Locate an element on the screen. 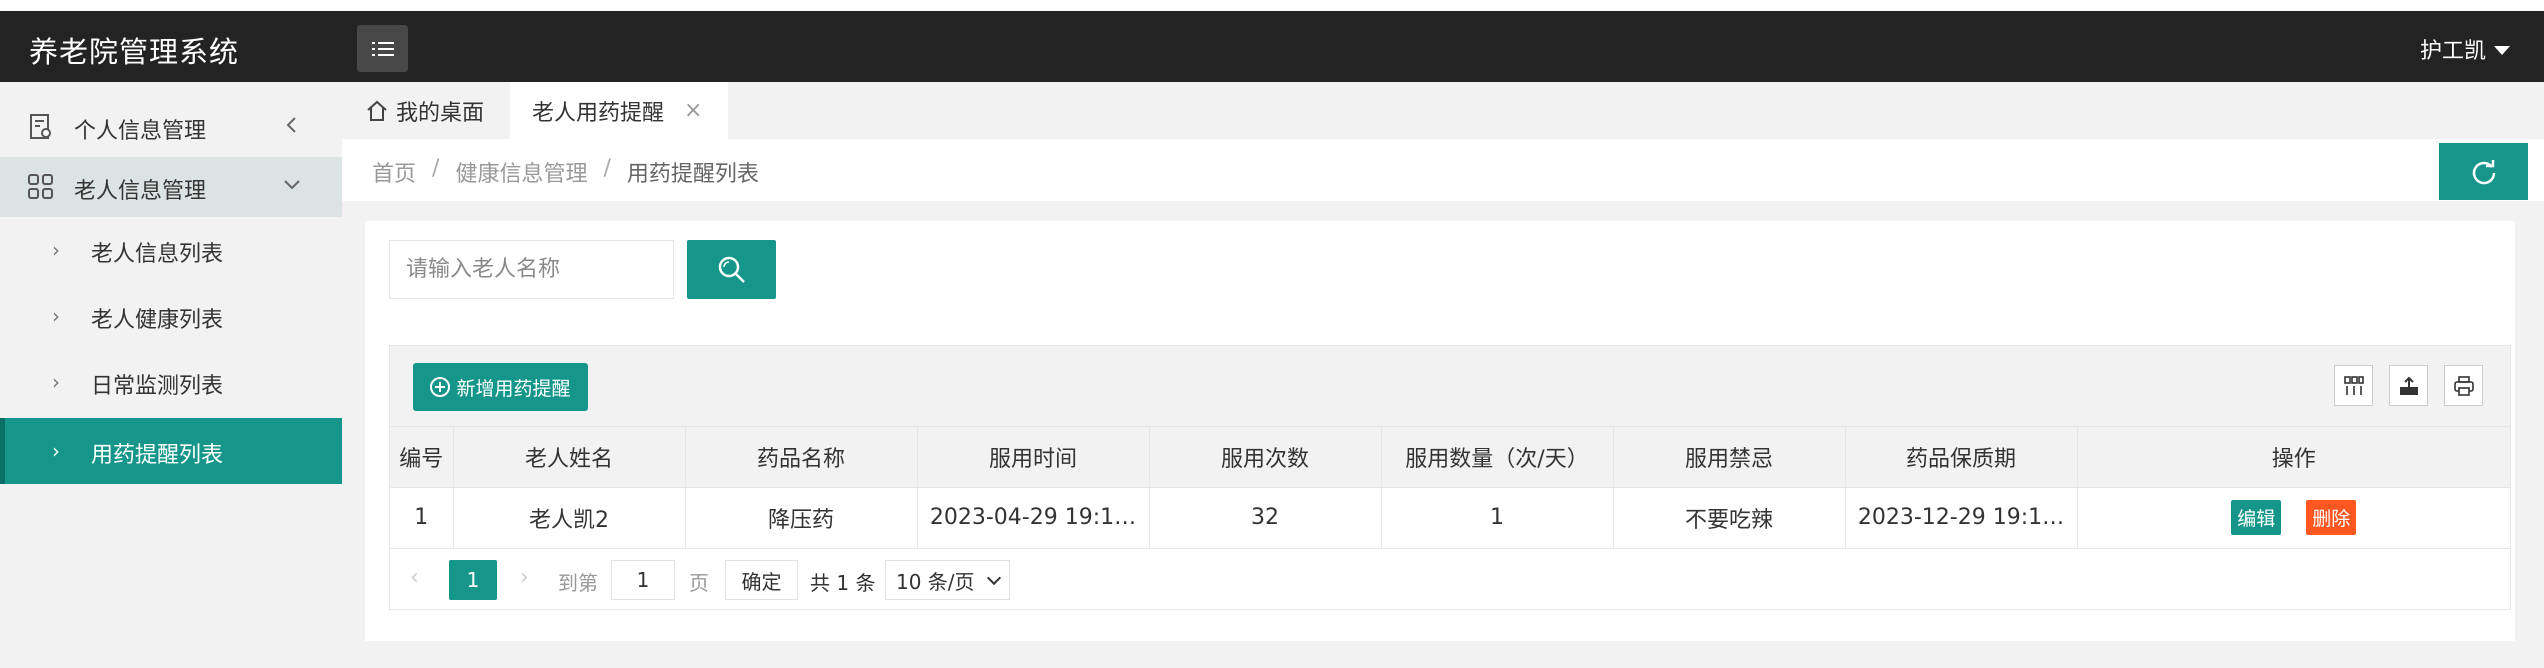 This screenshot has width=2544, height=668. tab-label: 我的桌面 is located at coordinates (440, 113).